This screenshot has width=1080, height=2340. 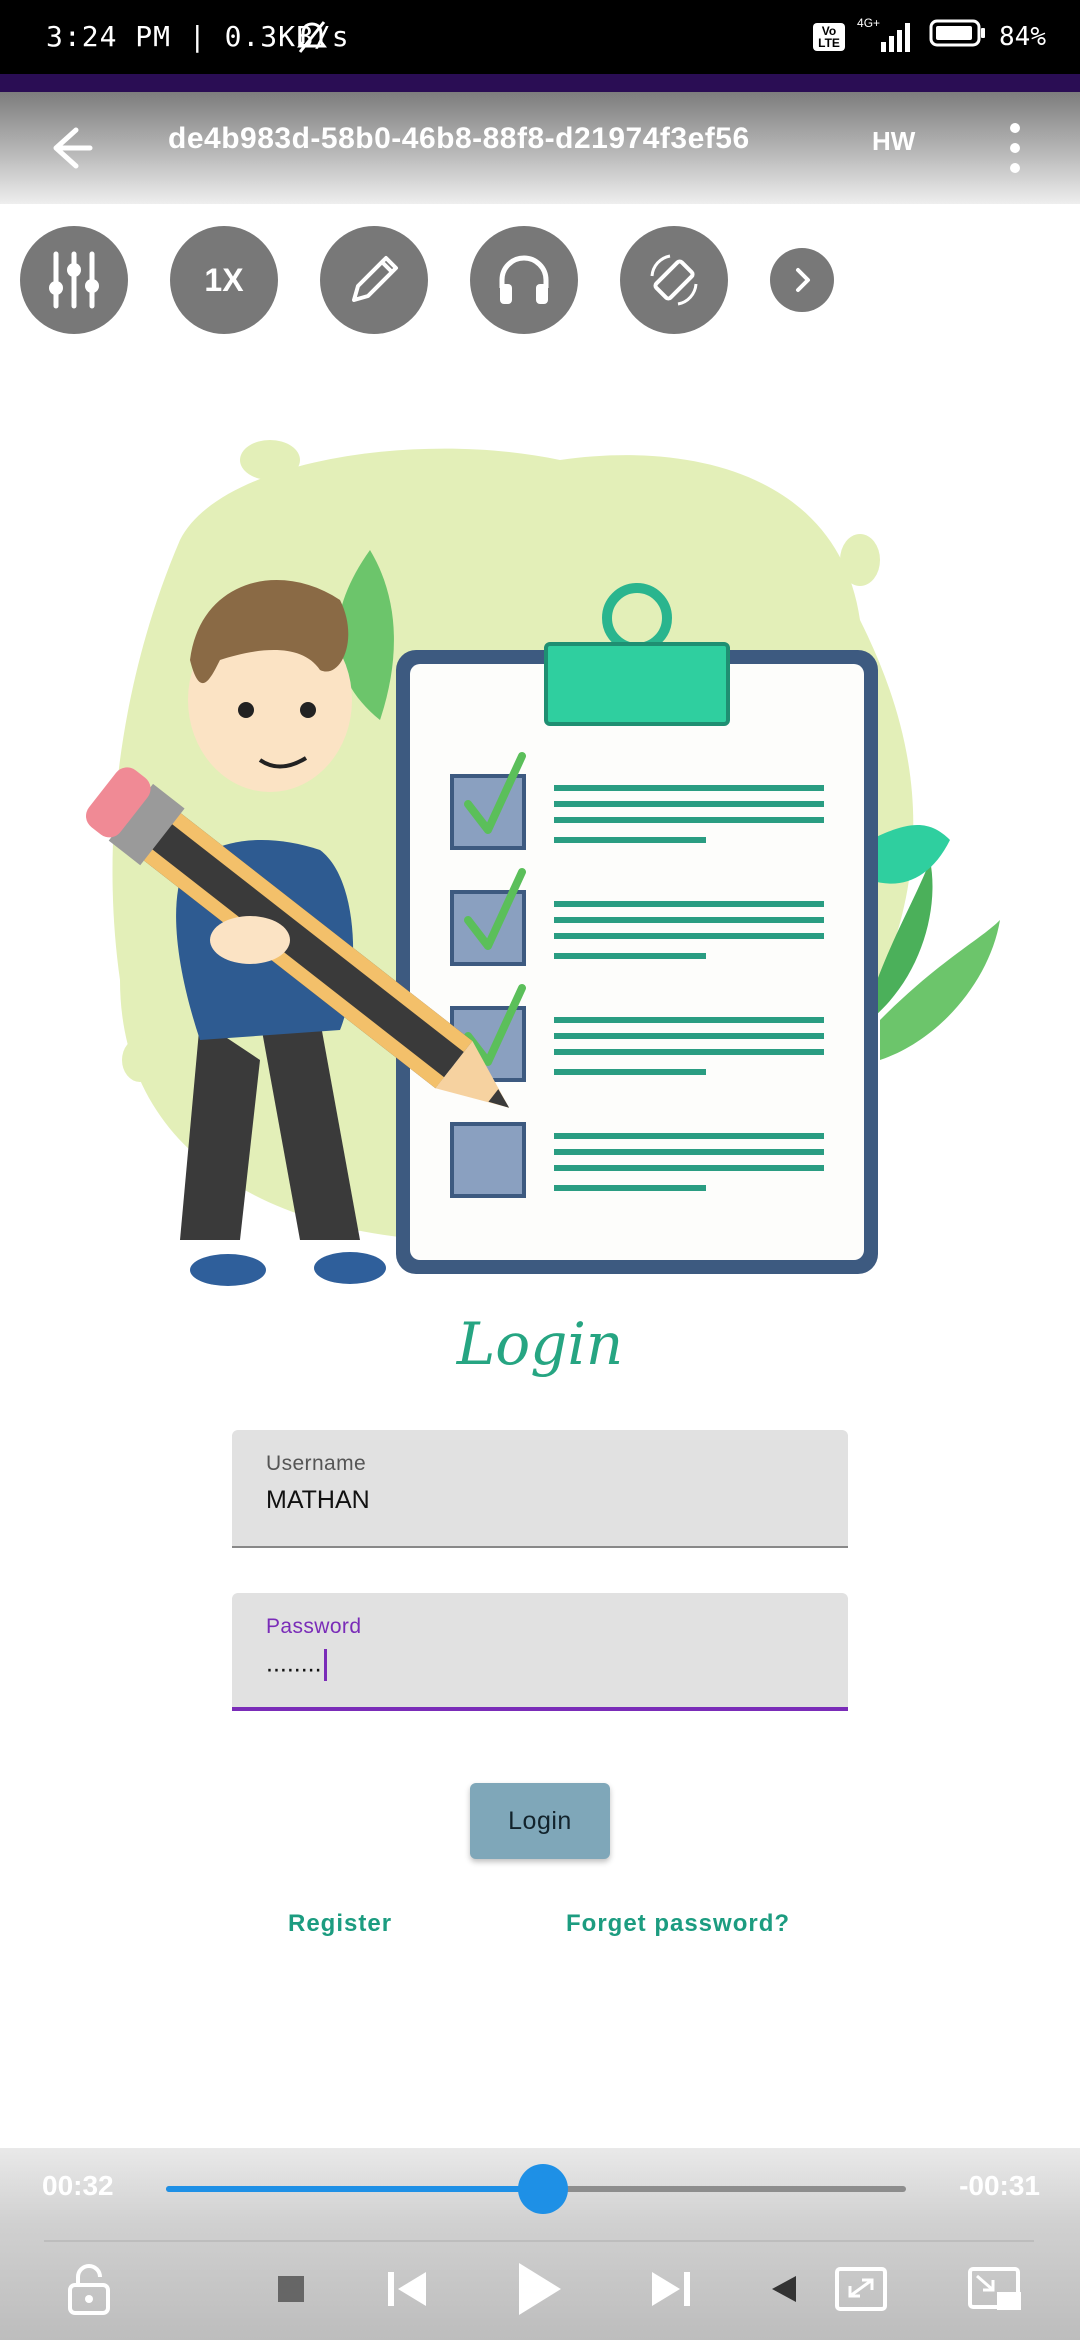 What do you see at coordinates (312, 40) in the screenshot?
I see `mute-icon` at bounding box center [312, 40].